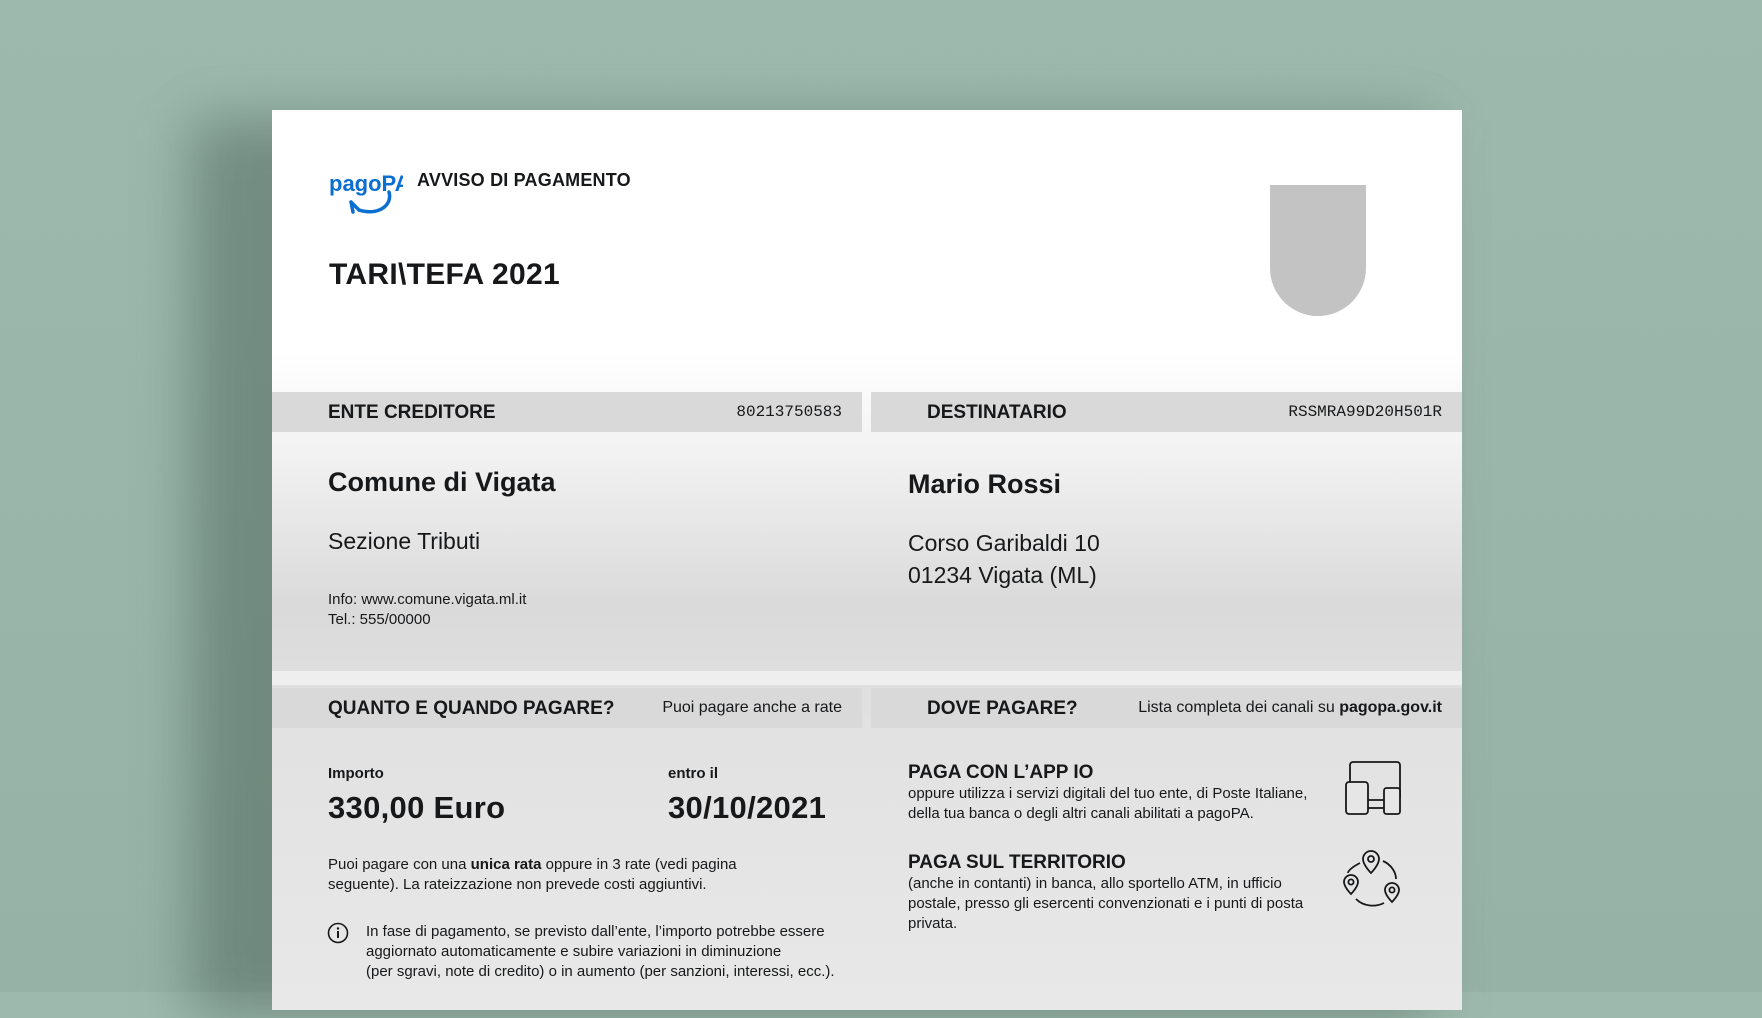 The image size is (1762, 1018). I want to click on where-label: DOVE PAGARE?, so click(1002, 708).